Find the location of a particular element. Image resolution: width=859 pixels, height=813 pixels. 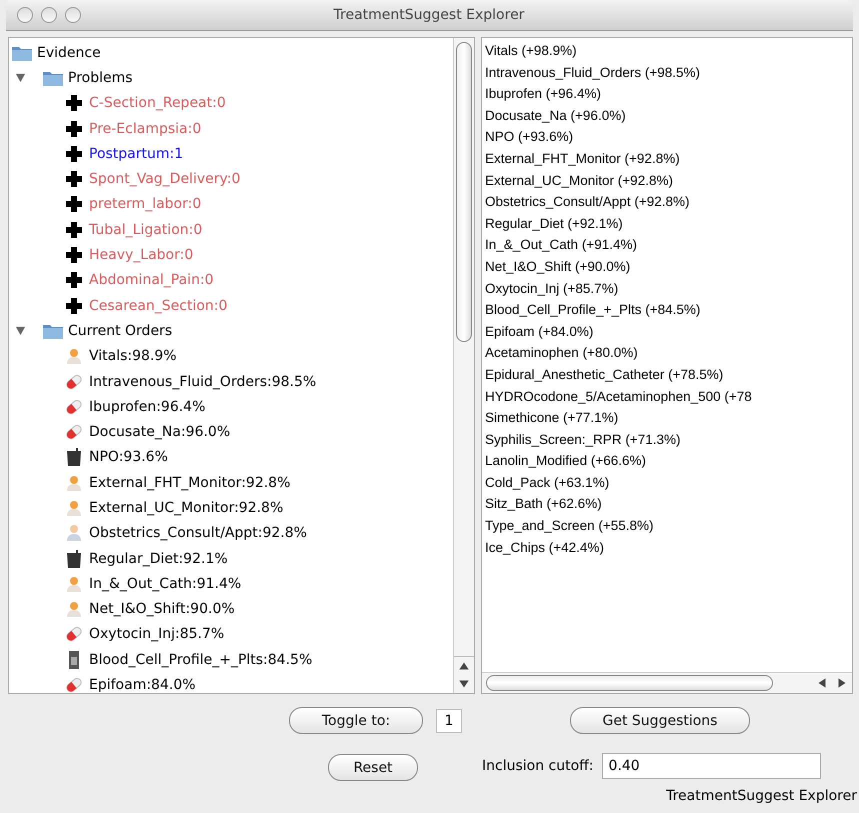

toggle-button: Toggle to: is located at coordinates (356, 720).